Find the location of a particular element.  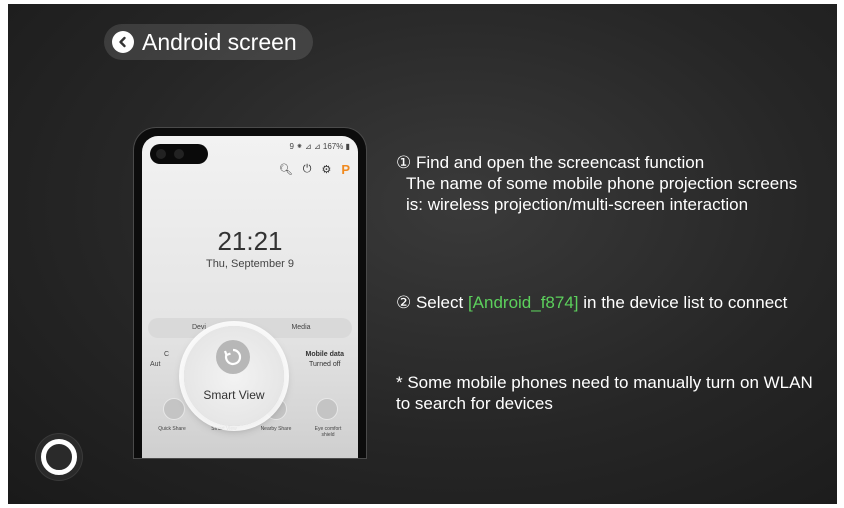

camera-cutout is located at coordinates (179, 154).